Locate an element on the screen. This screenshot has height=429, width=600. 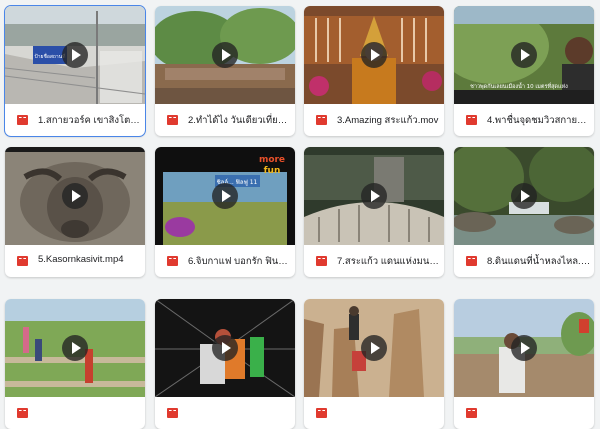
logo-more: more is located at coordinates (272, 160).